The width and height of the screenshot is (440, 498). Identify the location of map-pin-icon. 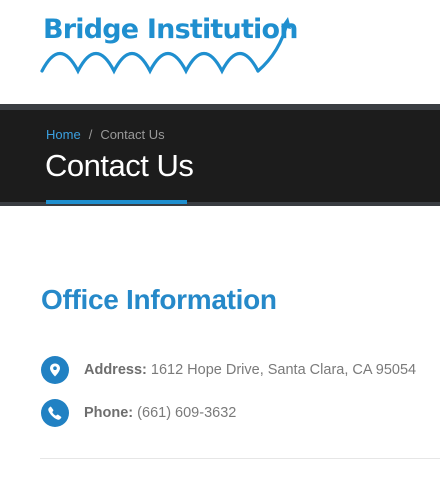
(55, 370).